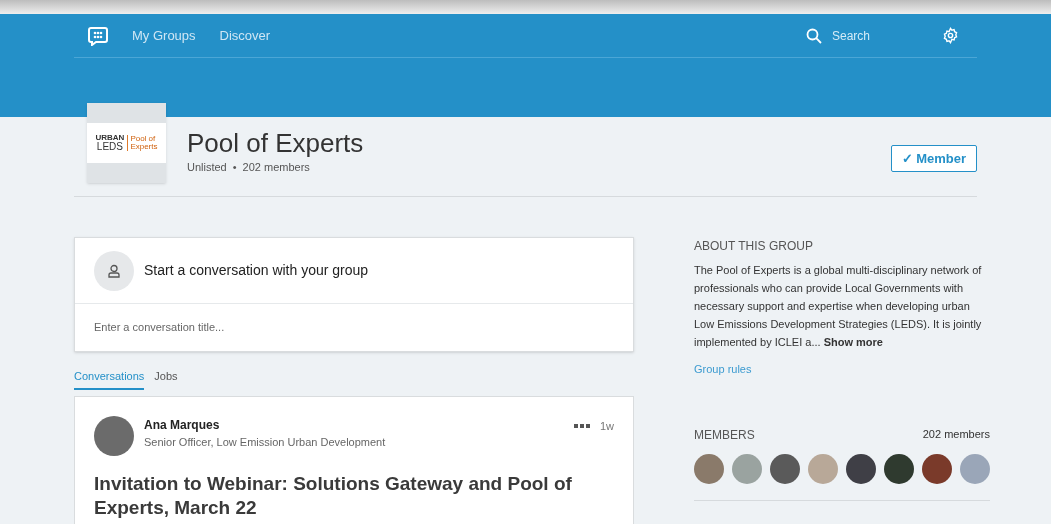  What do you see at coordinates (276, 167) in the screenshot?
I see `member-count: 202 members` at bounding box center [276, 167].